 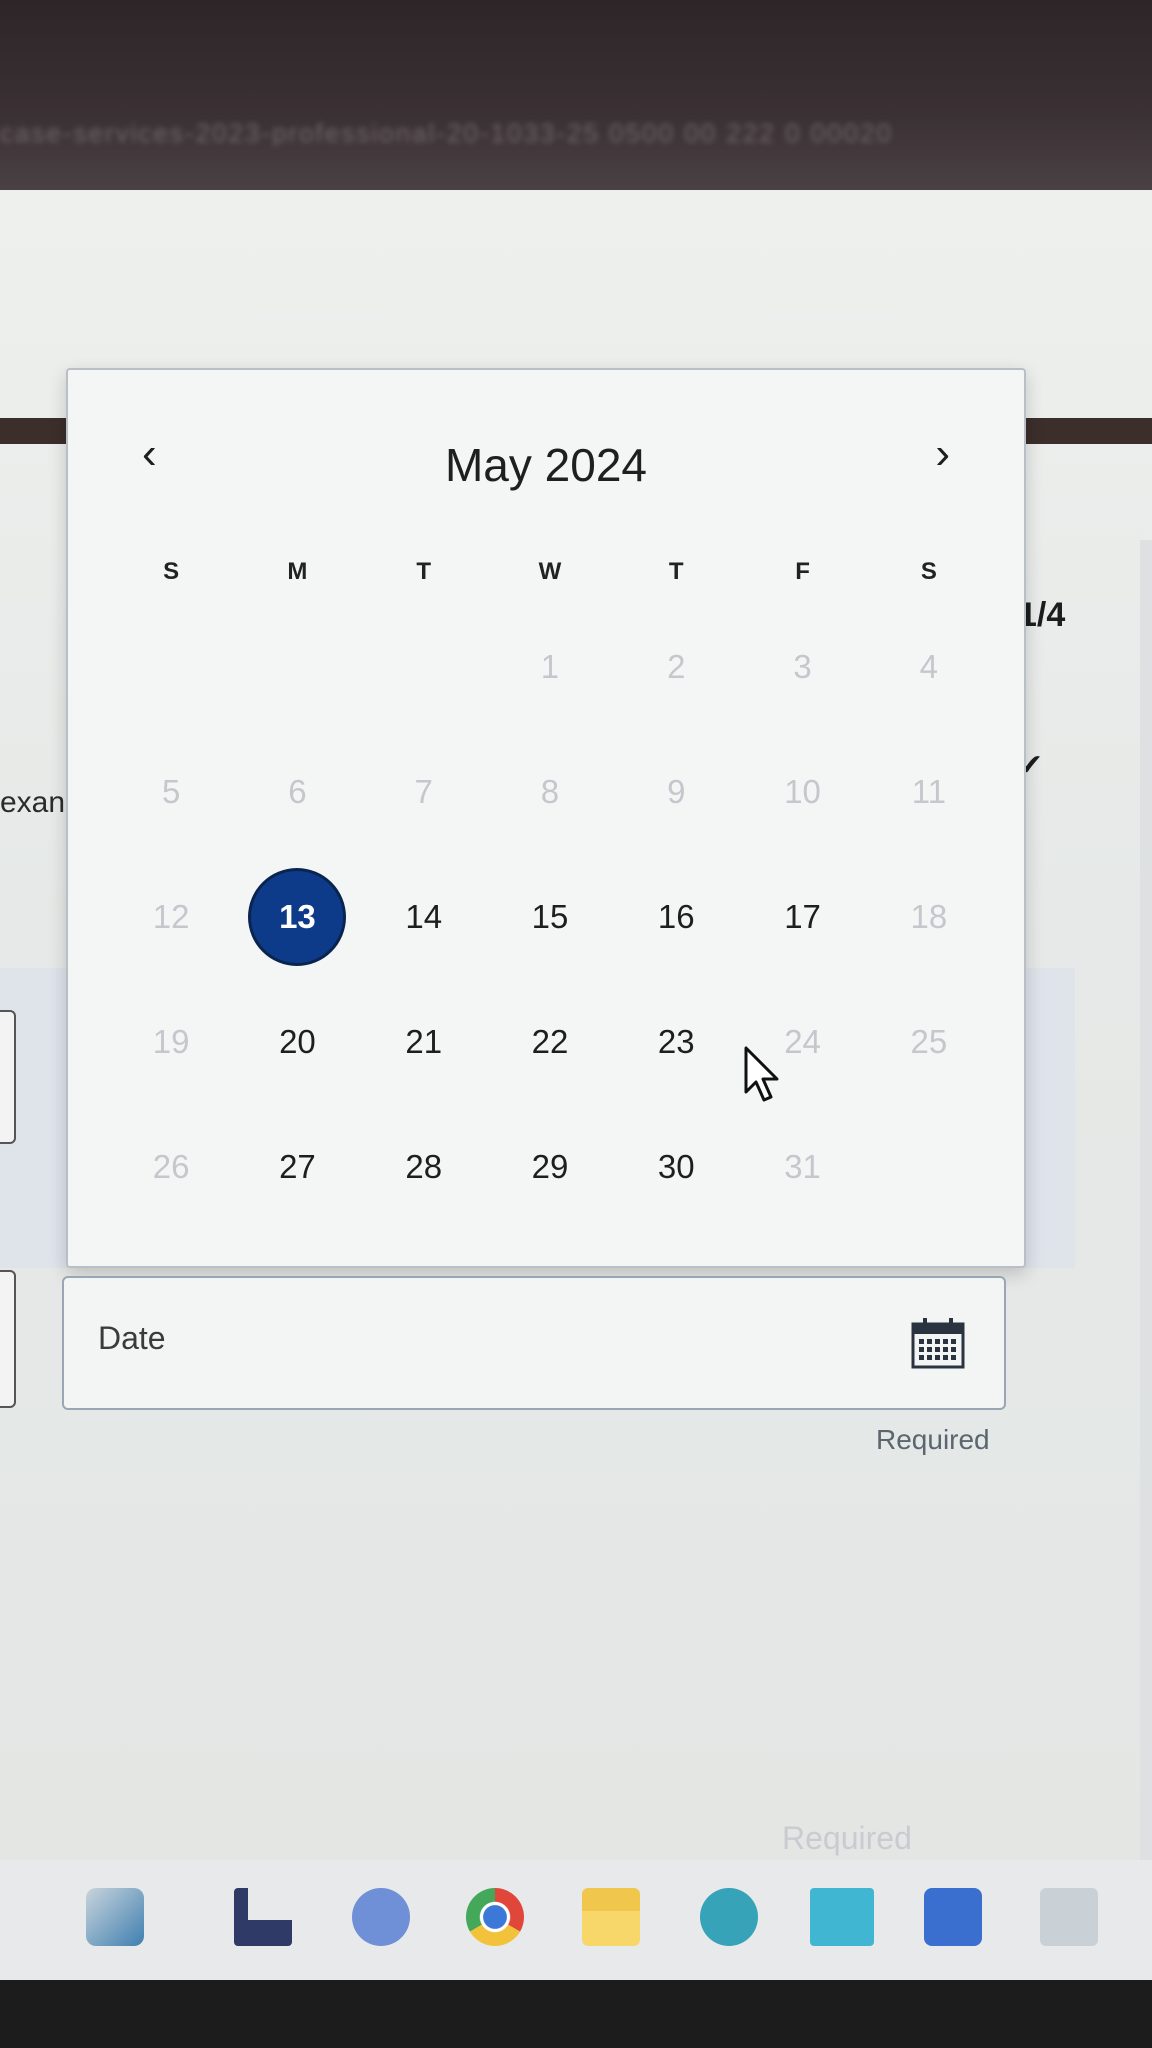 I want to click on background-text-fragment: exan, so click(x=33, y=802).